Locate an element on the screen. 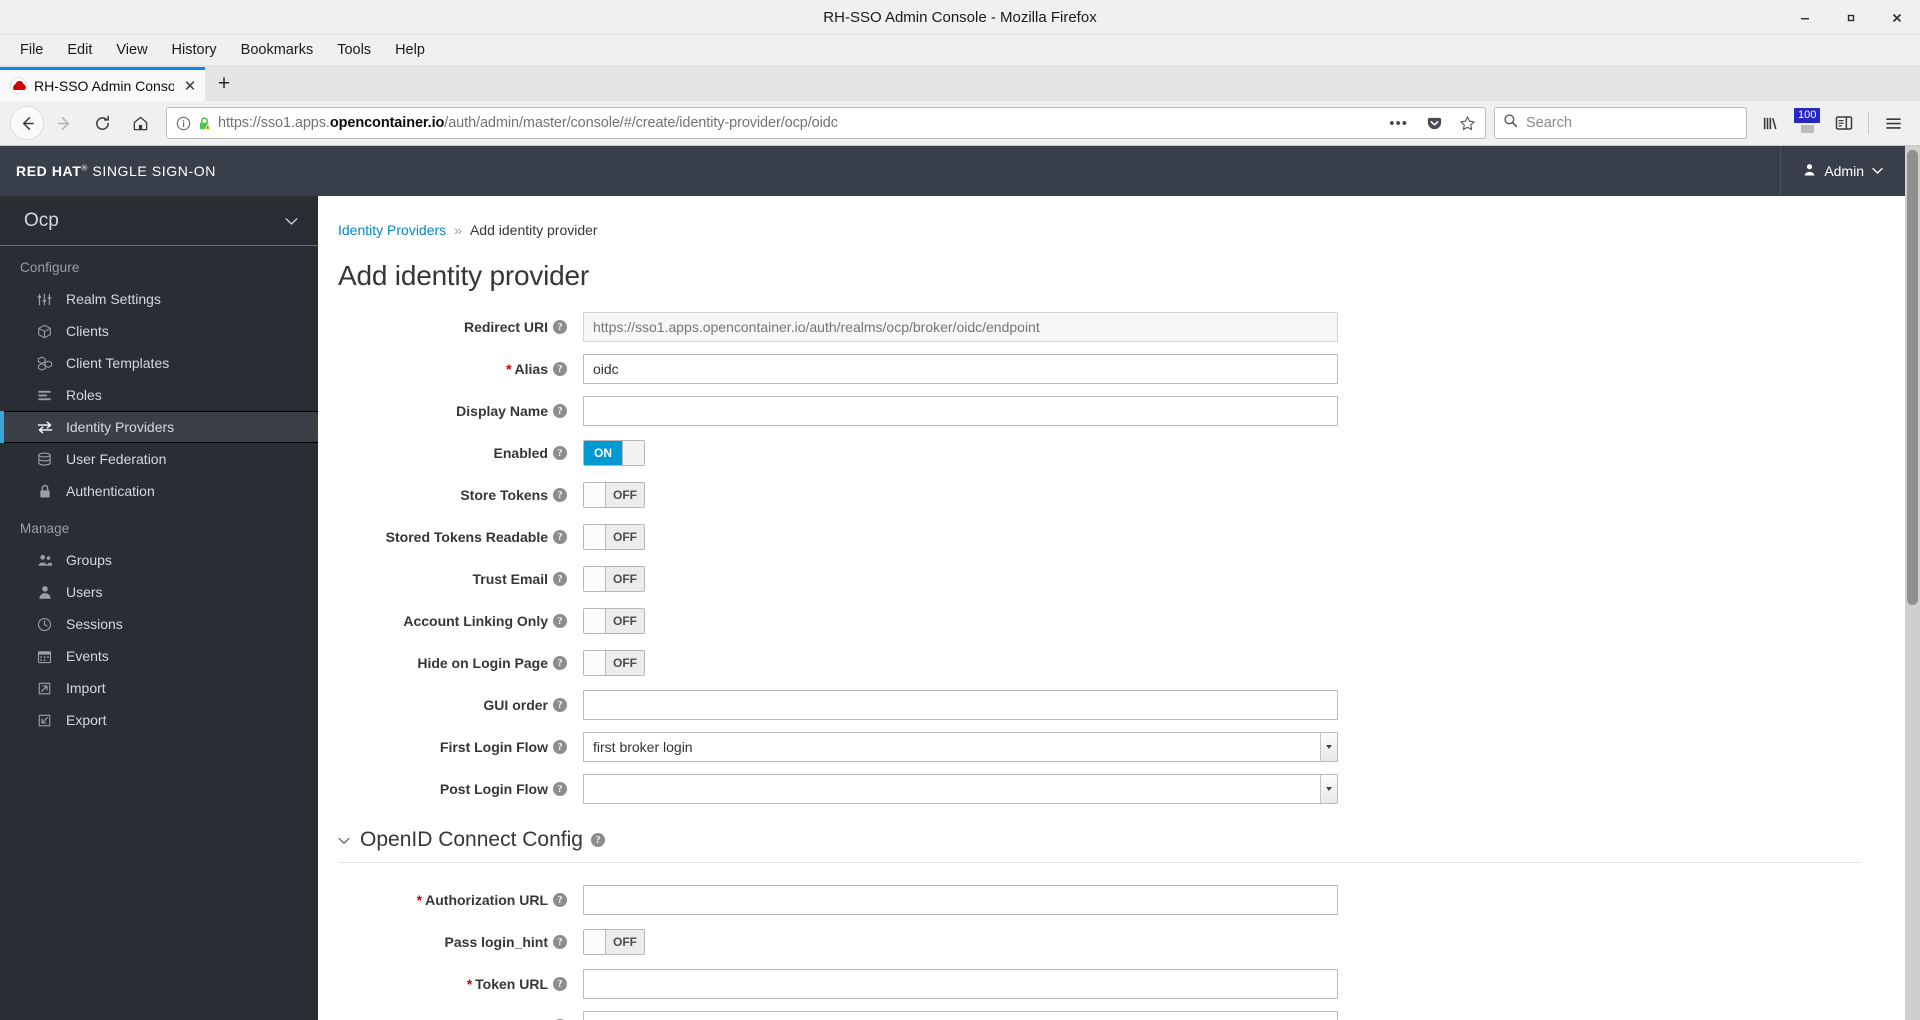 Image resolution: width=1920 pixels, height=1020 pixels. form-row-store-tokens: Store Tokens ? OFF is located at coordinates (1109, 495).